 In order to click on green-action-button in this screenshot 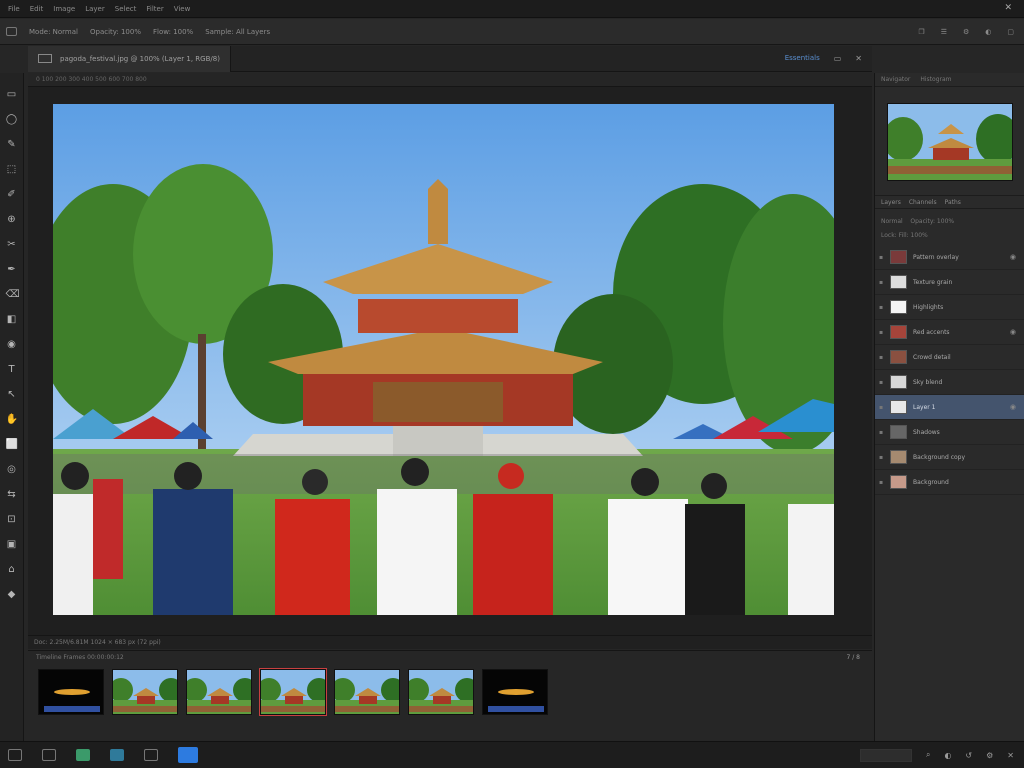, I will do `click(83, 755)`.